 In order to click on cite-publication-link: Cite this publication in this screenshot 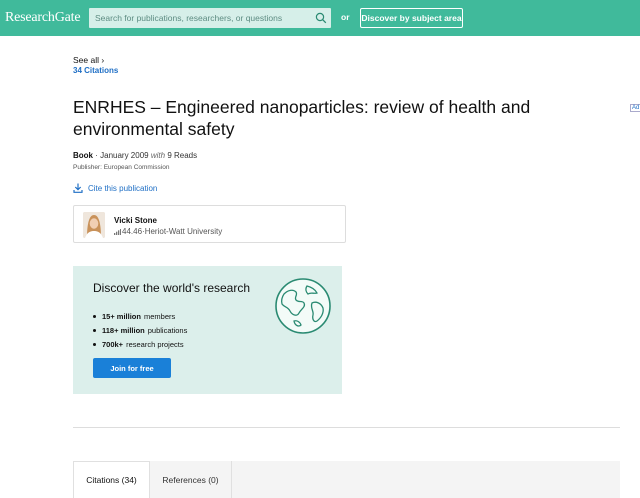, I will do `click(115, 188)`.